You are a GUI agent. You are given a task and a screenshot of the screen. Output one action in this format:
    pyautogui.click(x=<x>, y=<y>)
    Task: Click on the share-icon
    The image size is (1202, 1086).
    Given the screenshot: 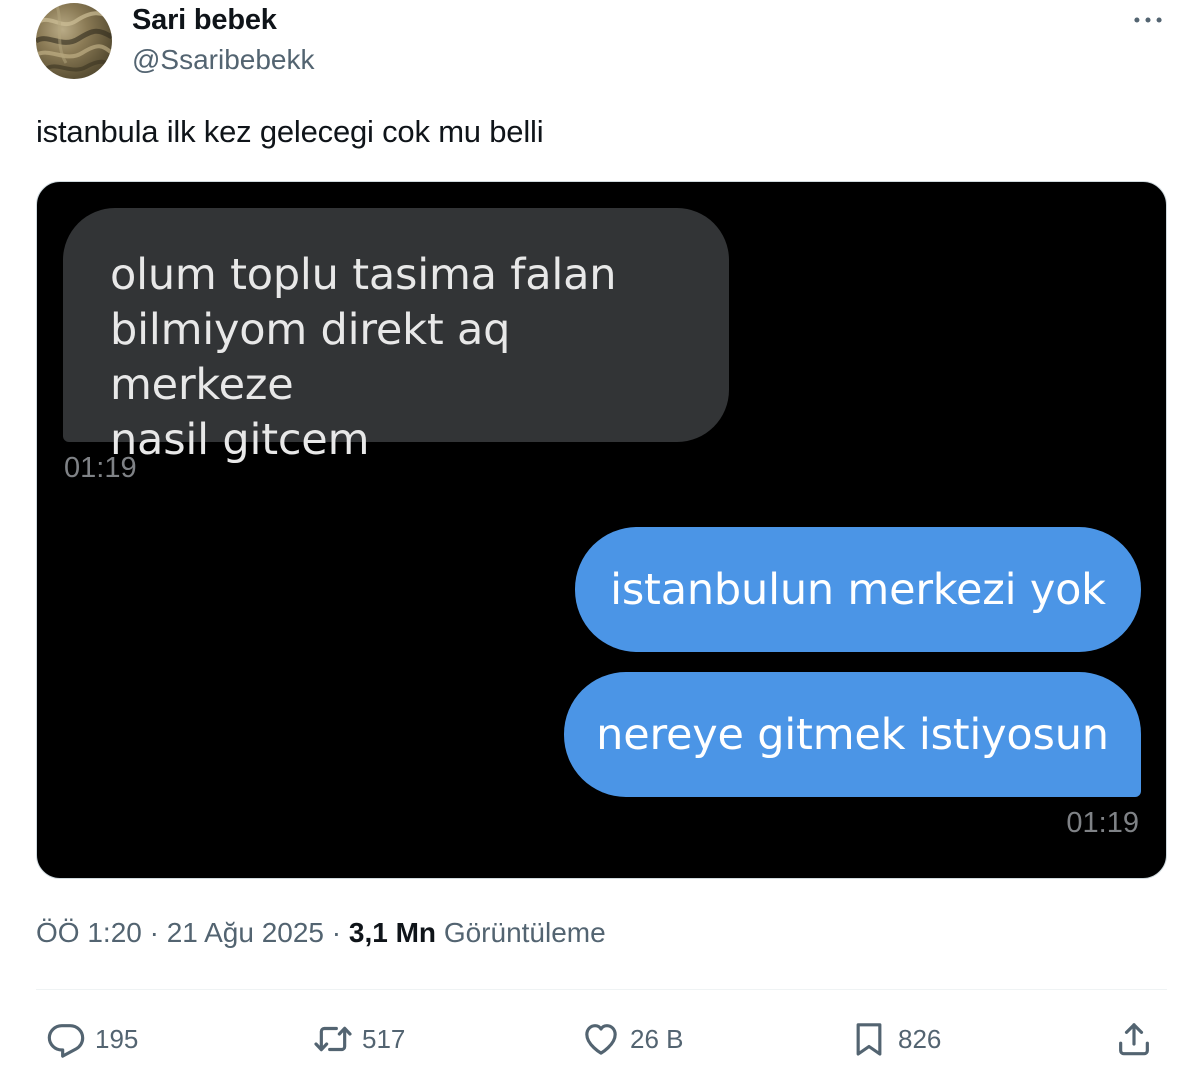 What is the action you would take?
    pyautogui.click(x=1134, y=1039)
    